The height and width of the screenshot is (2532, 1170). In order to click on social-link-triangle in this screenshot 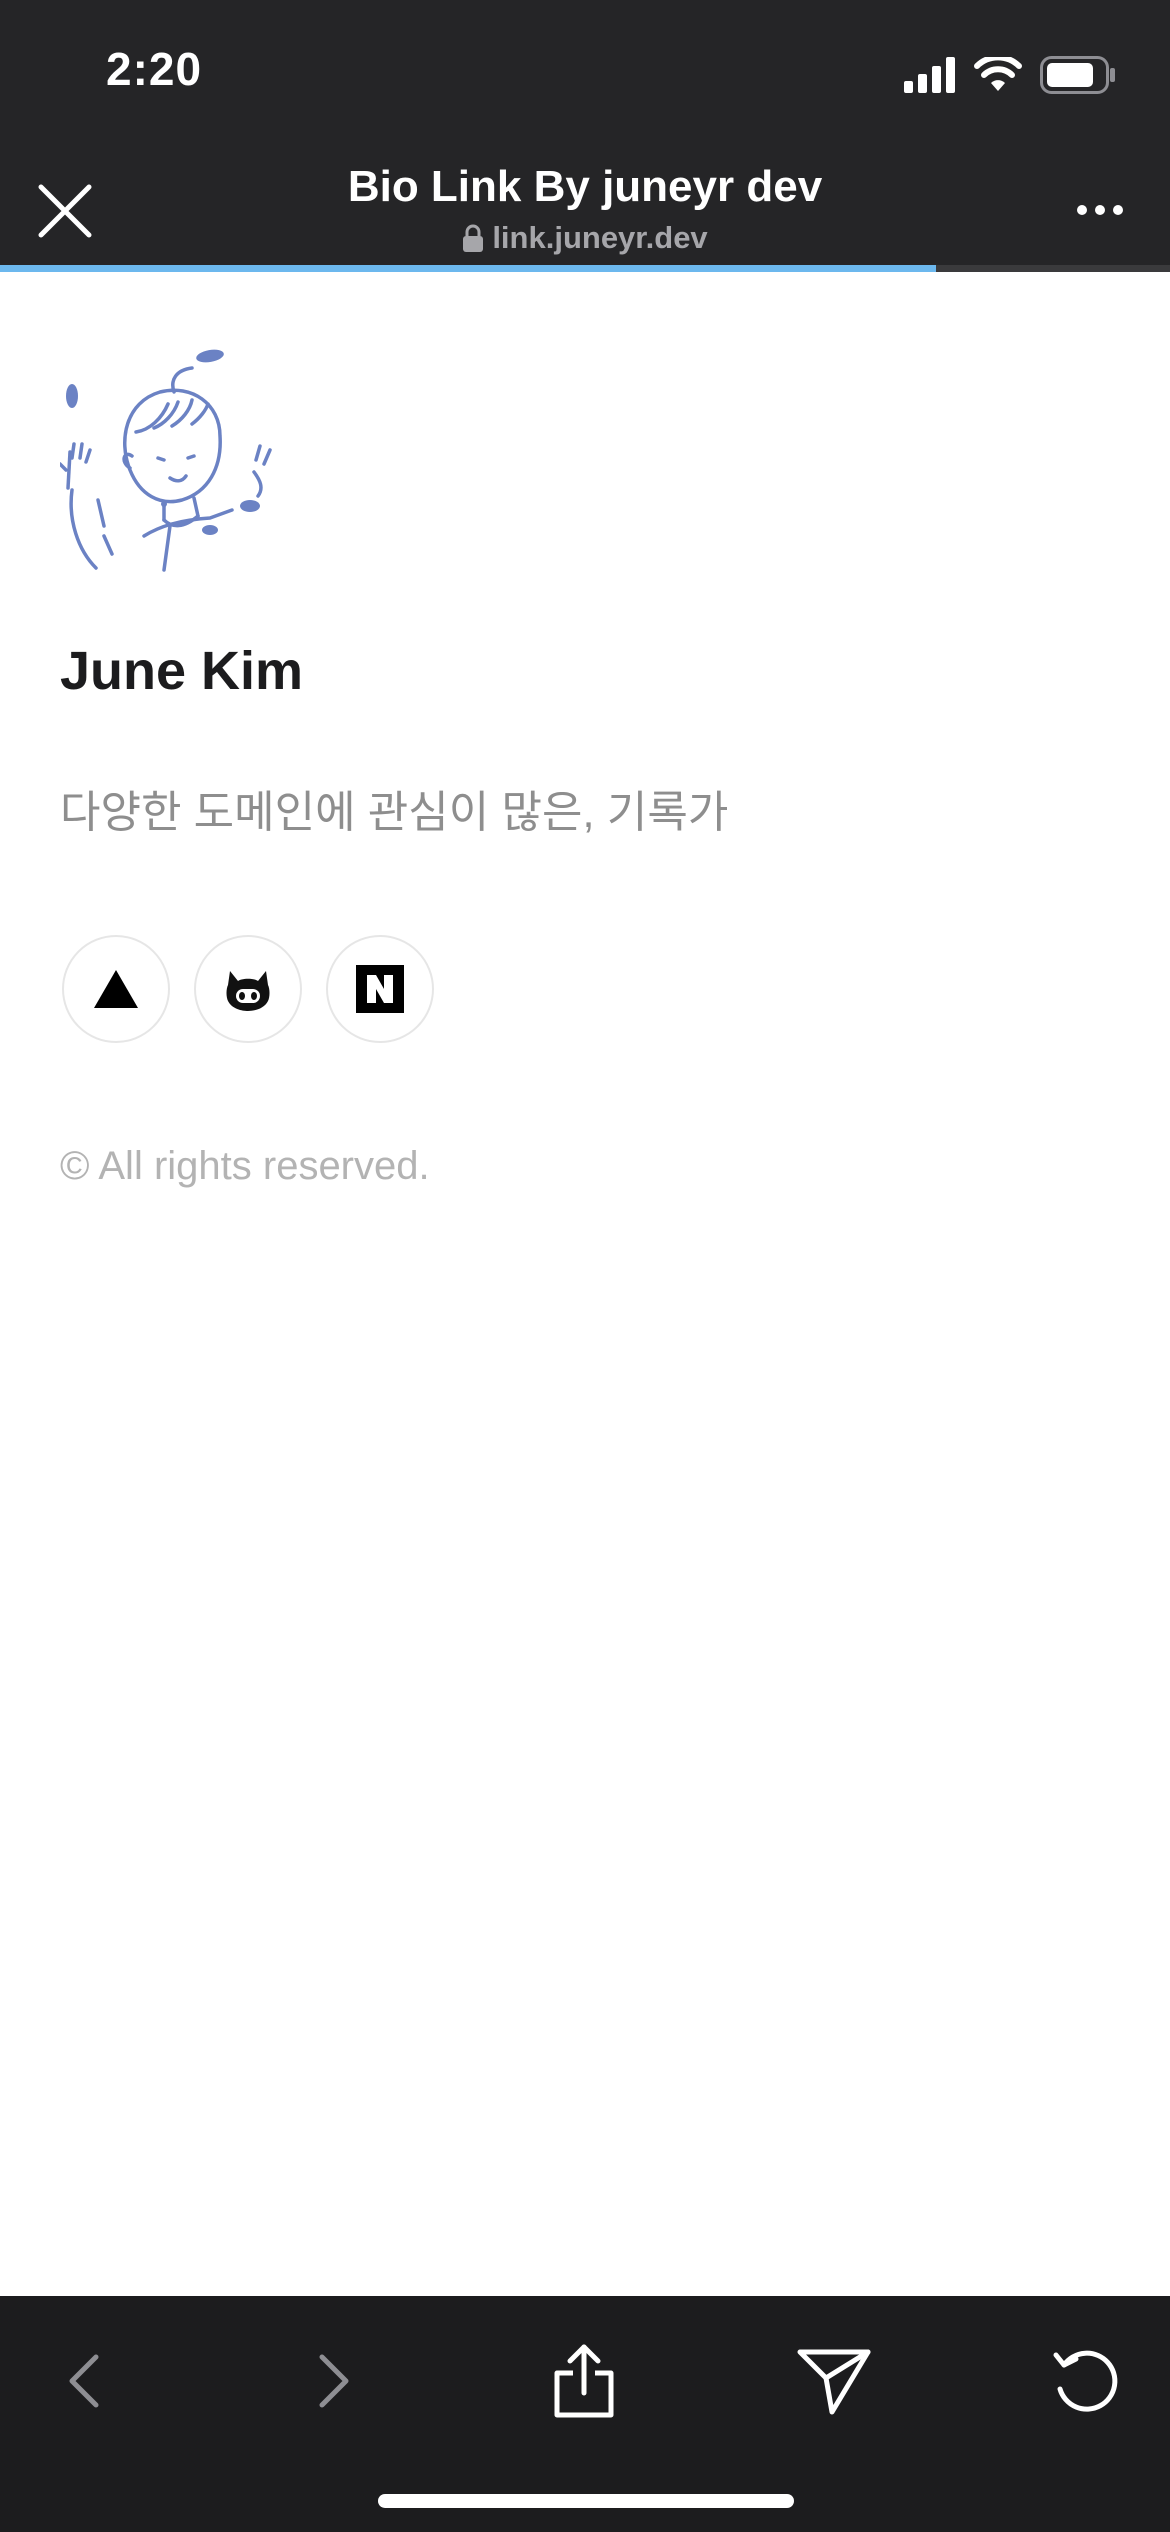, I will do `click(116, 989)`.